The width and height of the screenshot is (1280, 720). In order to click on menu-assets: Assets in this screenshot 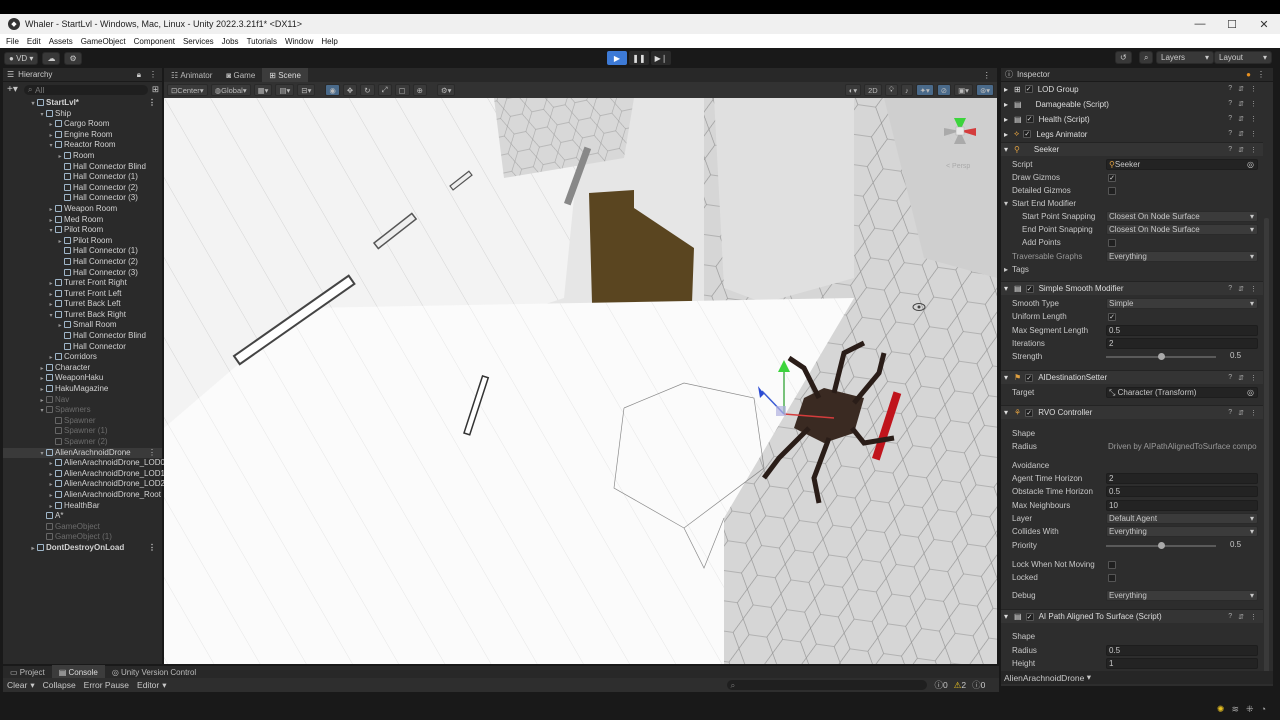, I will do `click(61, 41)`.